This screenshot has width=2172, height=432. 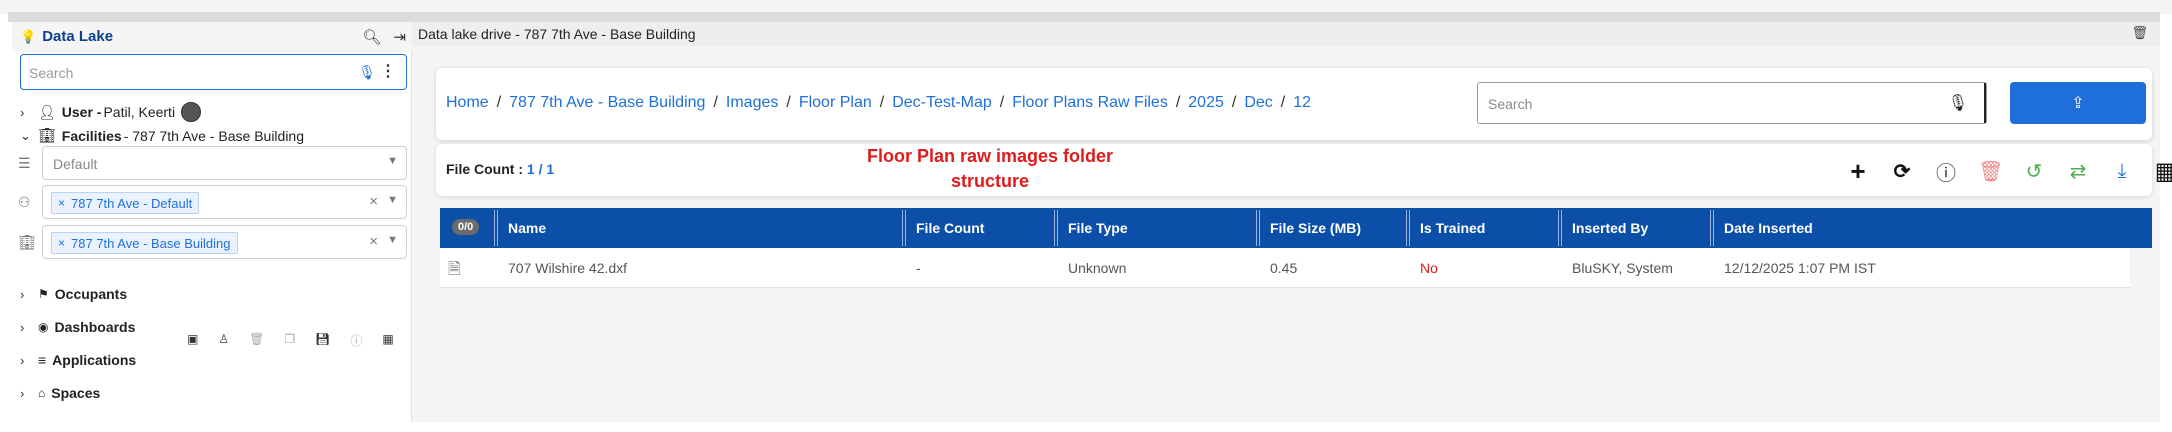 What do you see at coordinates (91, 294) in the screenshot?
I see `occupants-label: Occupants` at bounding box center [91, 294].